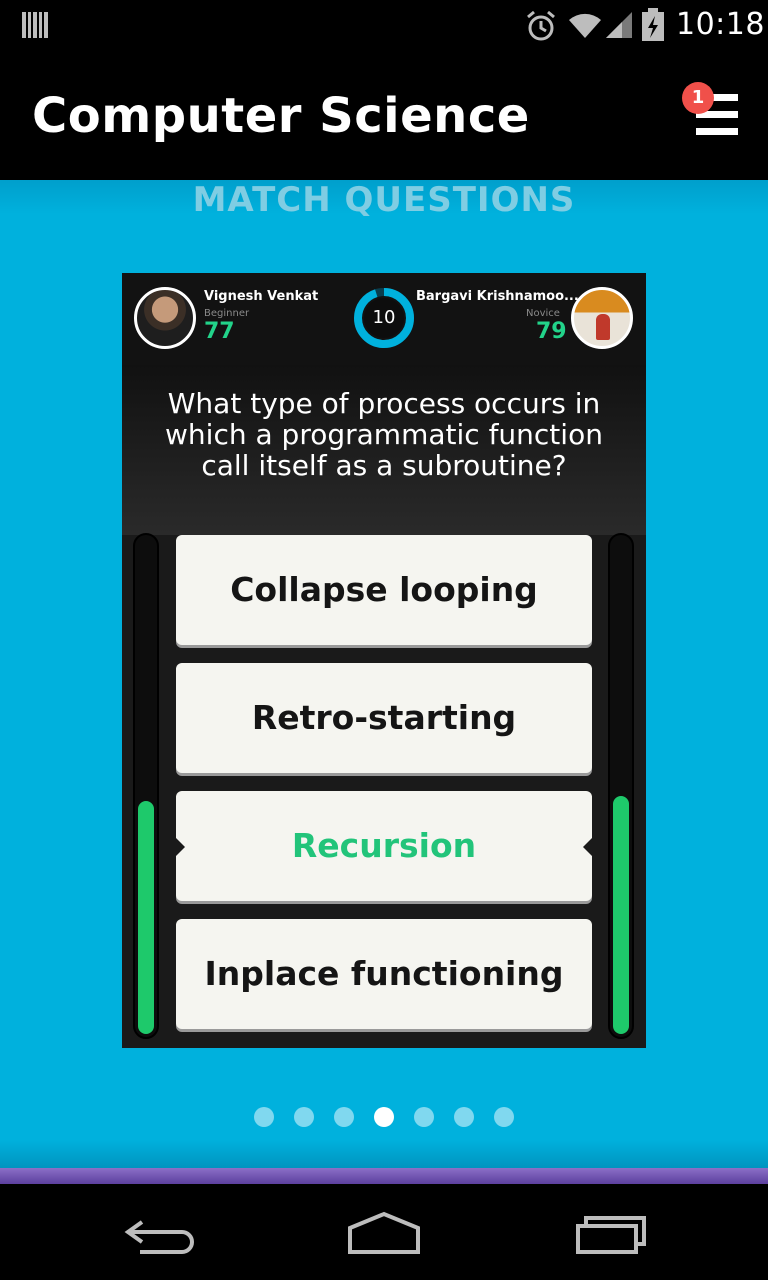  I want to click on alarm-icon, so click(541, 25).